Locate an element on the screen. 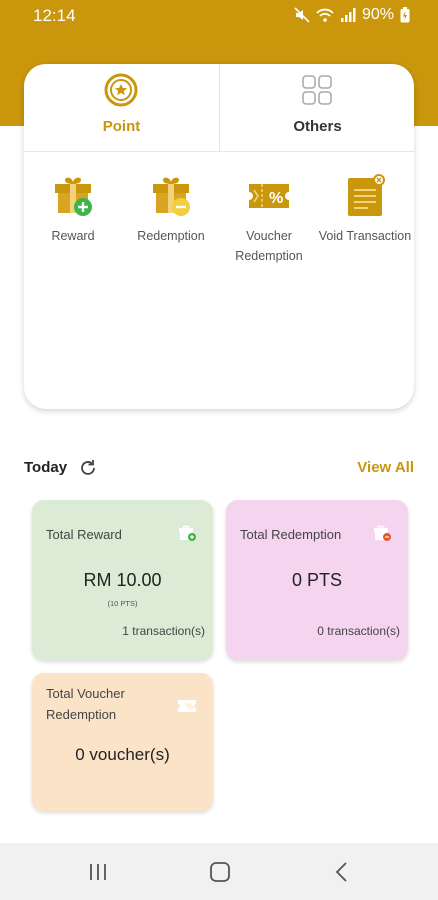 This screenshot has width=438, height=900. recent-apps-icon is located at coordinates (98, 872).